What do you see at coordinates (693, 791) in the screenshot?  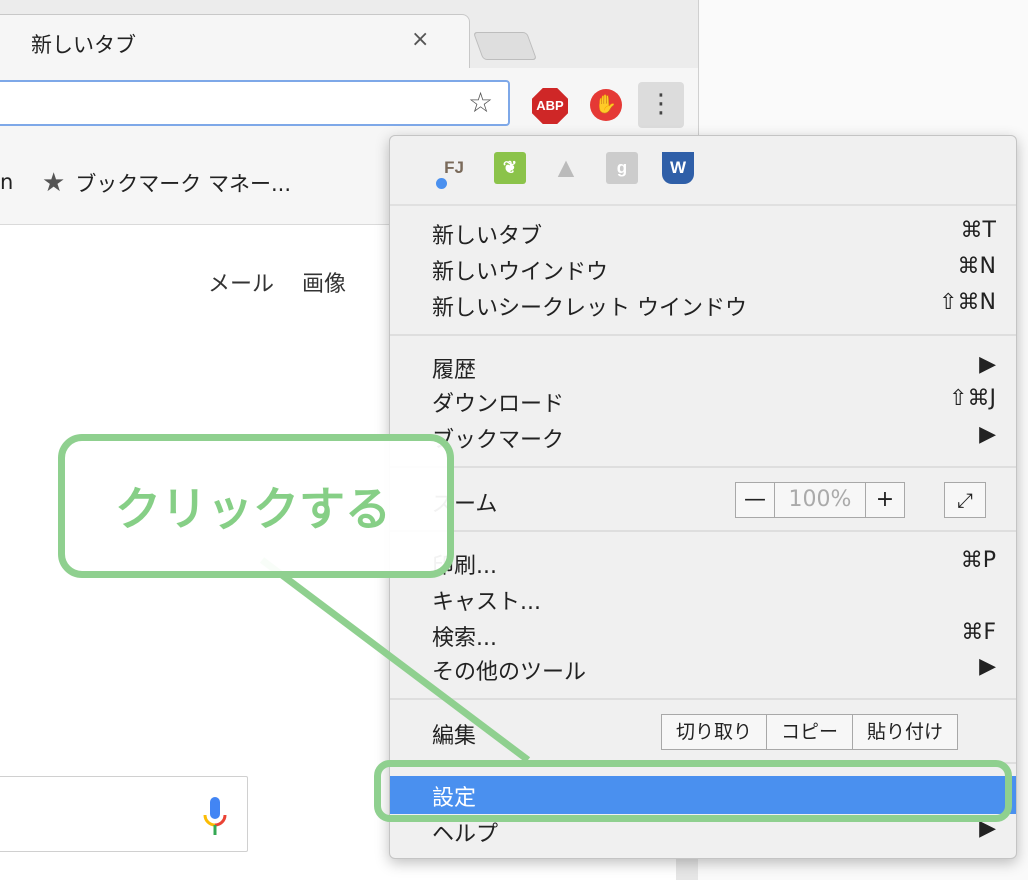 I see `settings-highlight-frame` at bounding box center [693, 791].